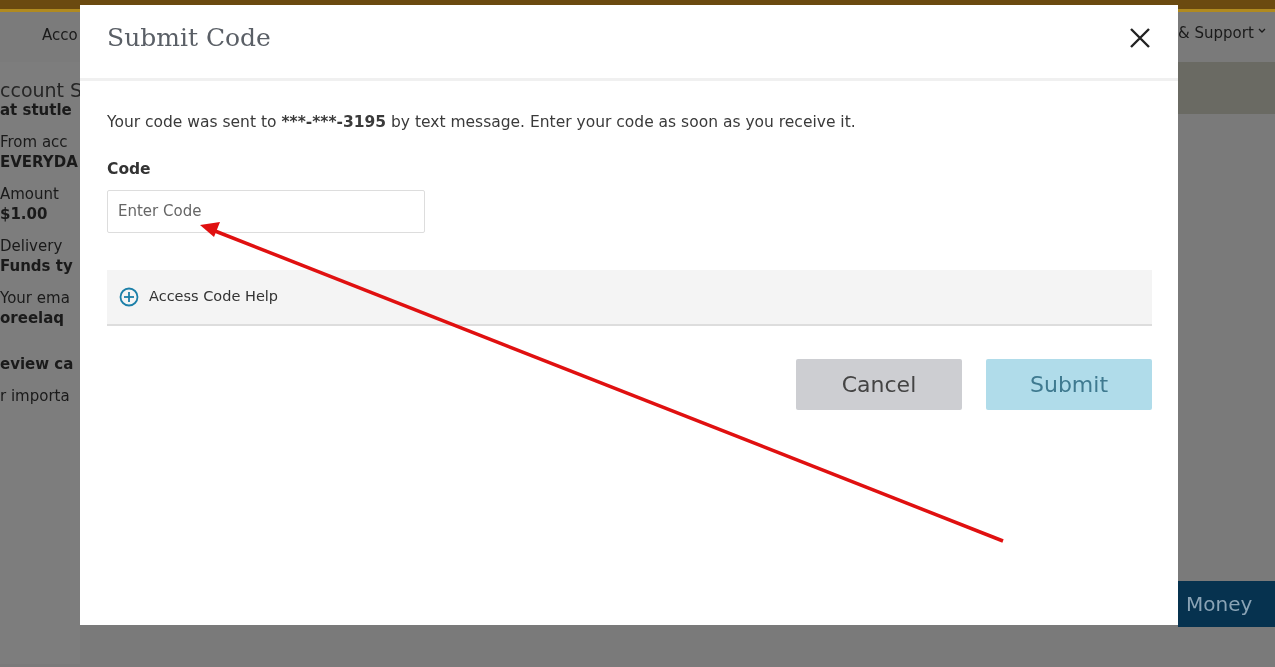 The height and width of the screenshot is (667, 1275). Describe the element at coordinates (37, 364) in the screenshot. I see `field-value: eview ca` at that location.